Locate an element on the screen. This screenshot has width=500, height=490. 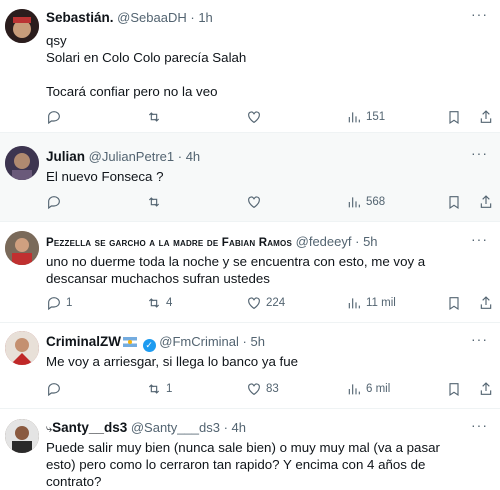
views-button: 151 is located at coordinates (365, 117).